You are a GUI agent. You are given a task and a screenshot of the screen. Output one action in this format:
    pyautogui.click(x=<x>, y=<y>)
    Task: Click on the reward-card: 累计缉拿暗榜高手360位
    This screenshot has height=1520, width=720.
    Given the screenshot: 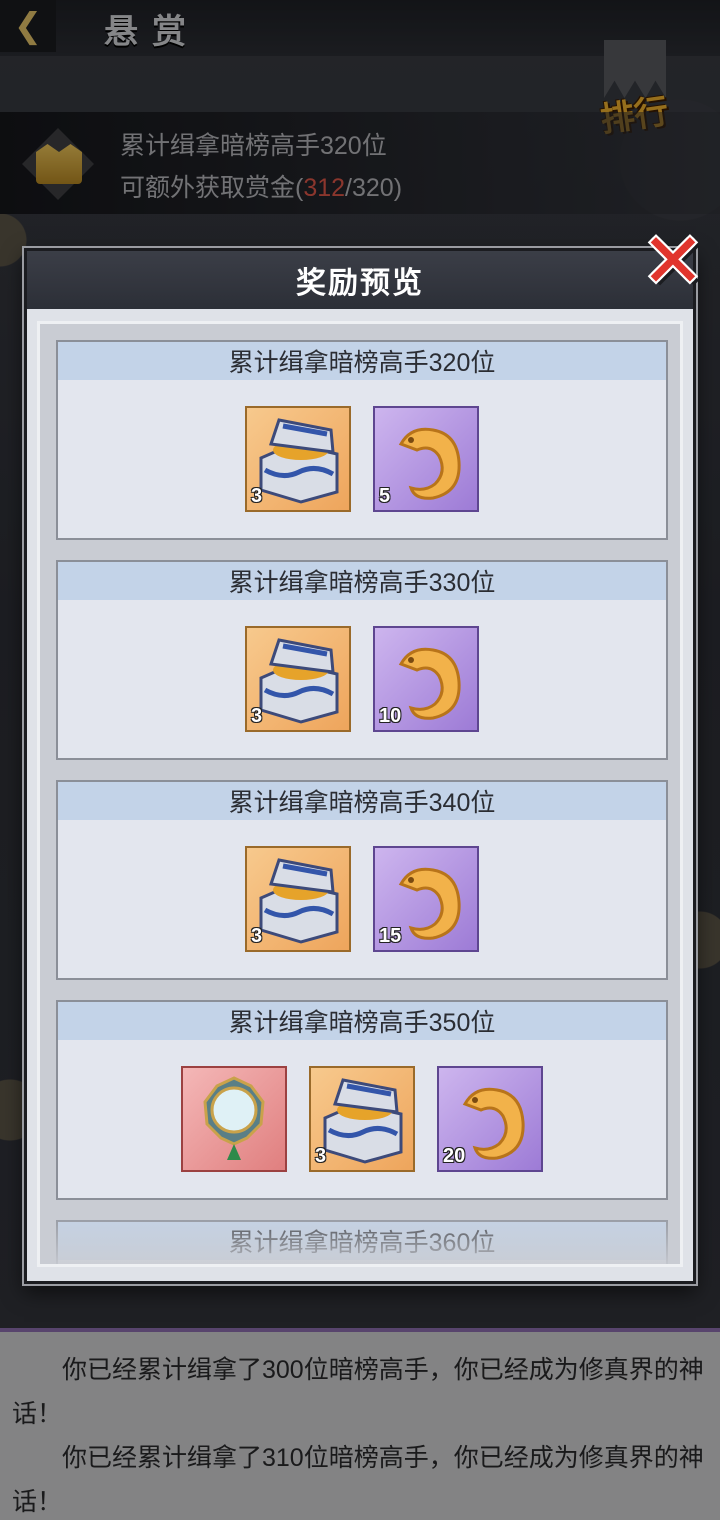 What is the action you would take?
    pyautogui.click(x=362, y=1242)
    